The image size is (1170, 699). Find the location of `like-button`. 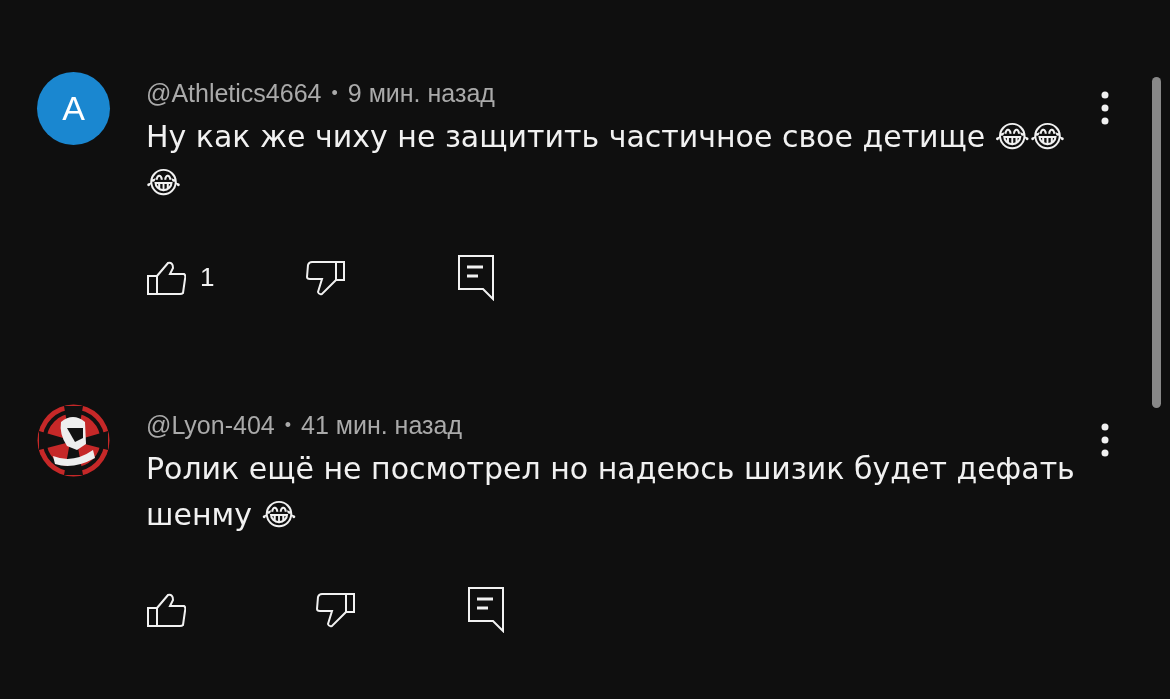

like-button is located at coordinates (166, 609).